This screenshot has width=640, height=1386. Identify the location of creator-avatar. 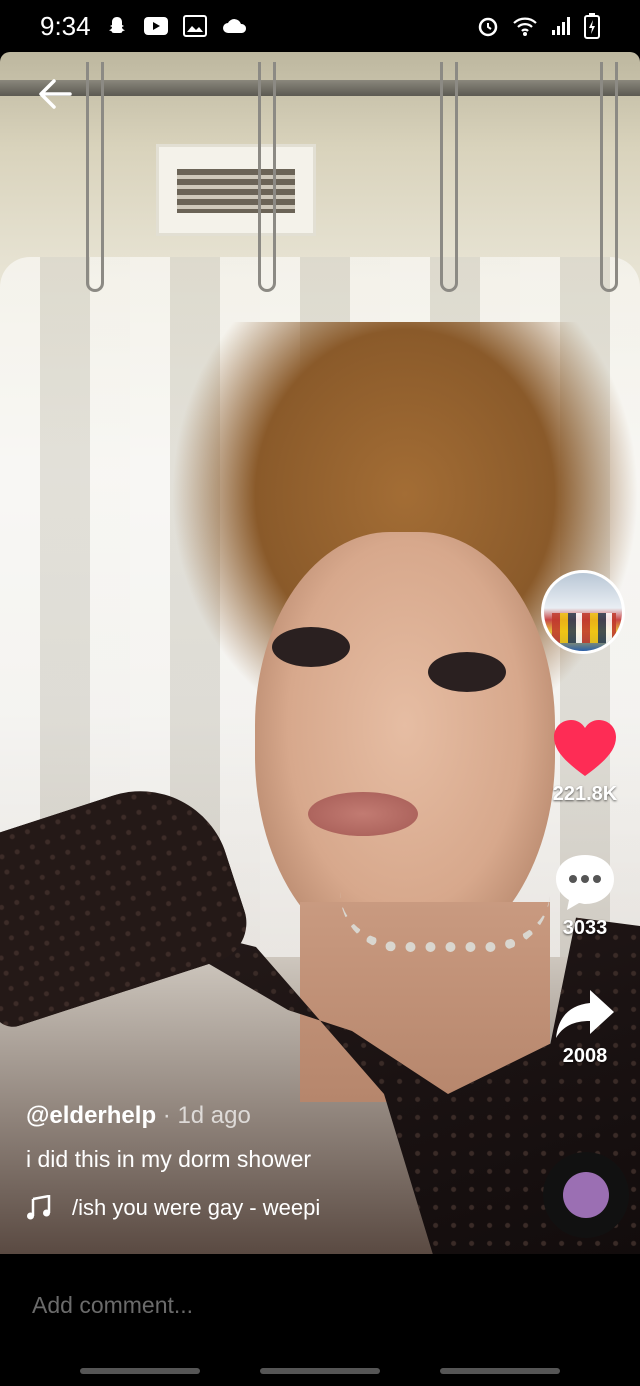
(583, 612).